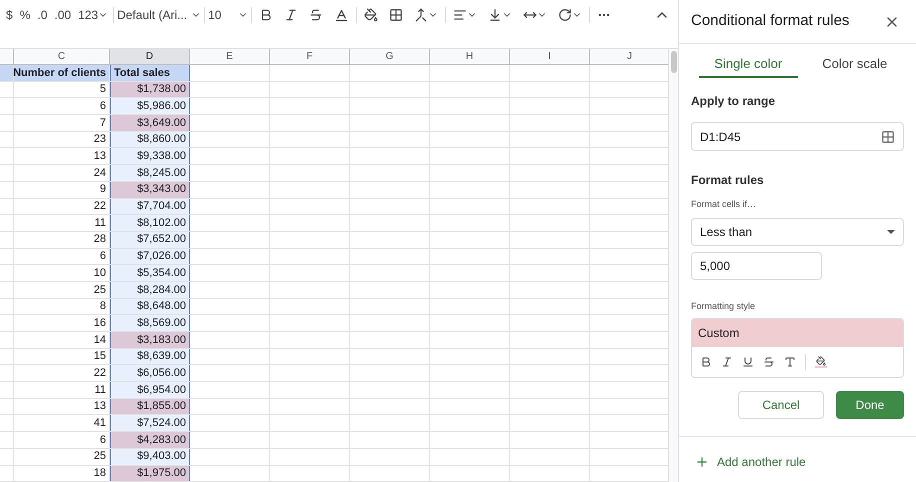 Image resolution: width=916 pixels, height=482 pixels. What do you see at coordinates (150, 440) in the screenshot?
I see `table-cell: $4,283.00` at bounding box center [150, 440].